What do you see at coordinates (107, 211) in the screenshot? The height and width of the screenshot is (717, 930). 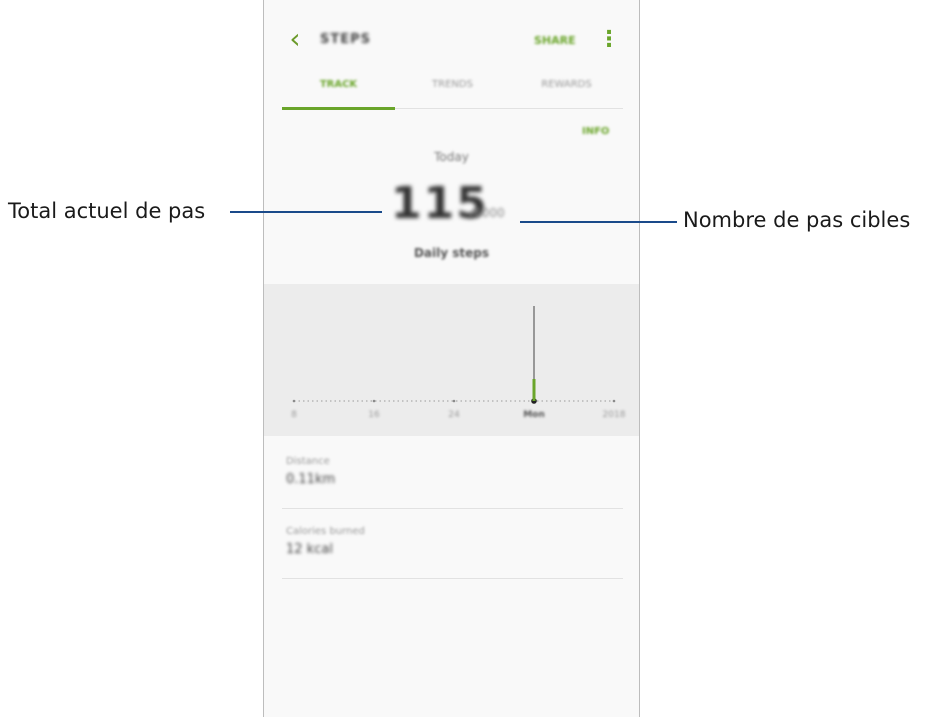 I see `callout-current-total: Total actuel de pas` at bounding box center [107, 211].